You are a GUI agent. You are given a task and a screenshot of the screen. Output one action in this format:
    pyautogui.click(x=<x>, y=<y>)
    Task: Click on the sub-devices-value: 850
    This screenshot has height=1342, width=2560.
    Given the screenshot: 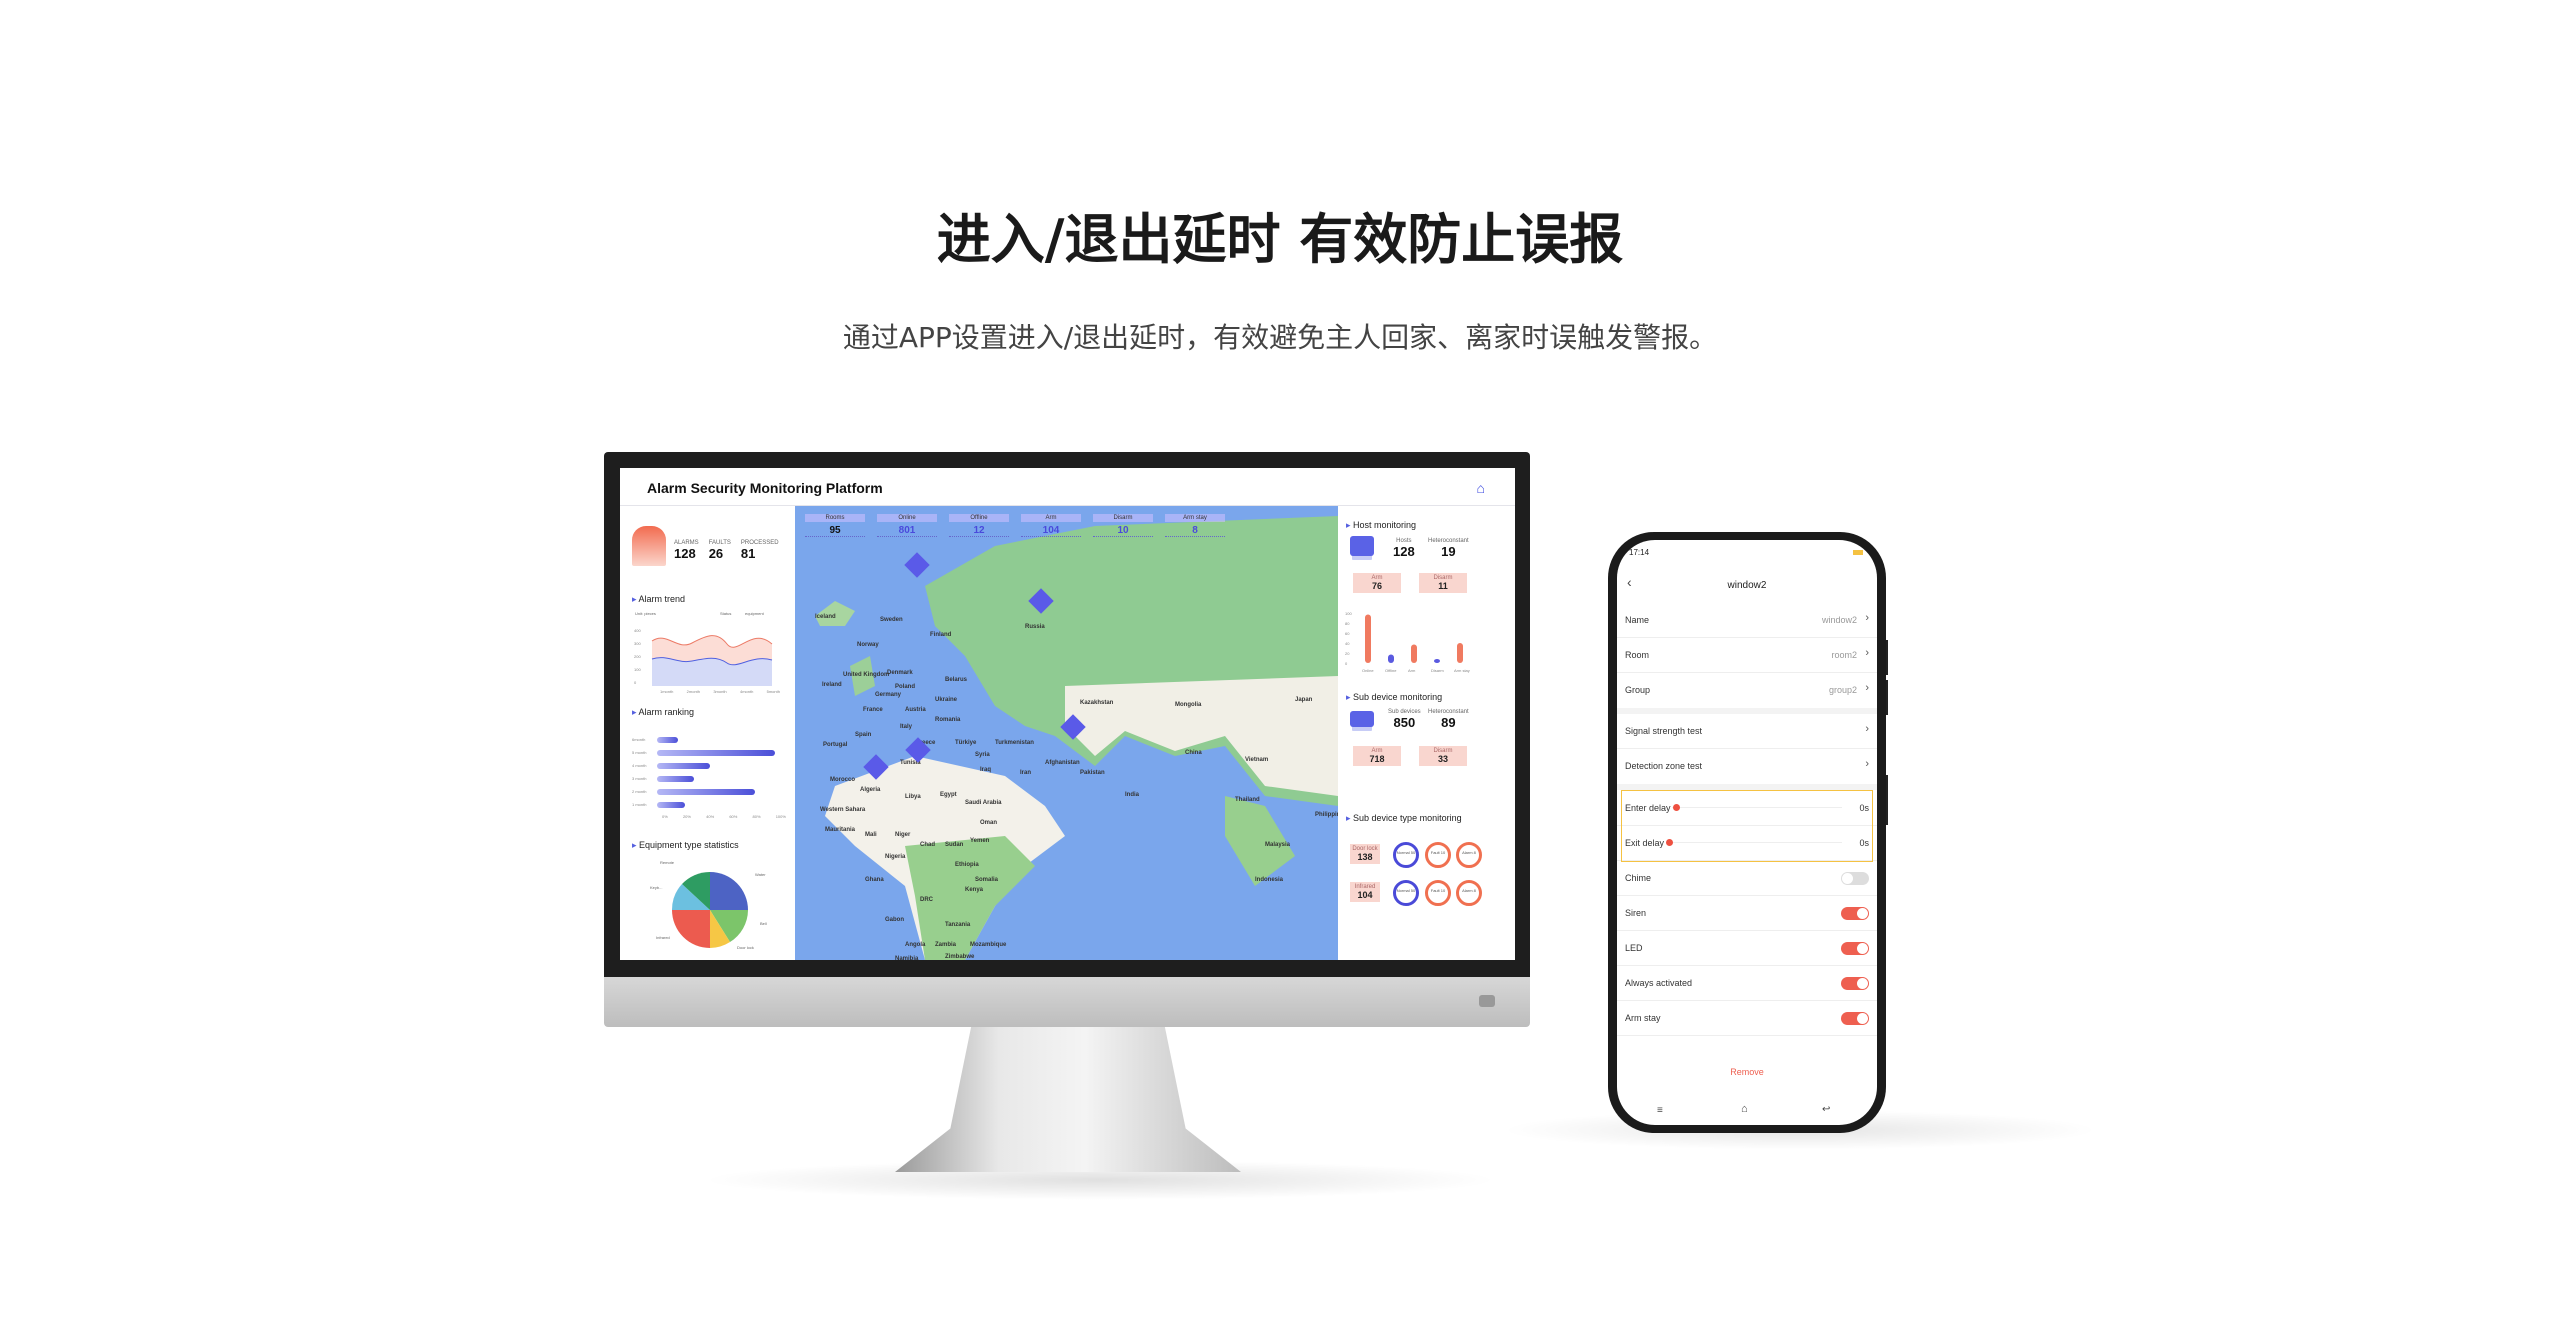 What is the action you would take?
    pyautogui.click(x=1404, y=722)
    